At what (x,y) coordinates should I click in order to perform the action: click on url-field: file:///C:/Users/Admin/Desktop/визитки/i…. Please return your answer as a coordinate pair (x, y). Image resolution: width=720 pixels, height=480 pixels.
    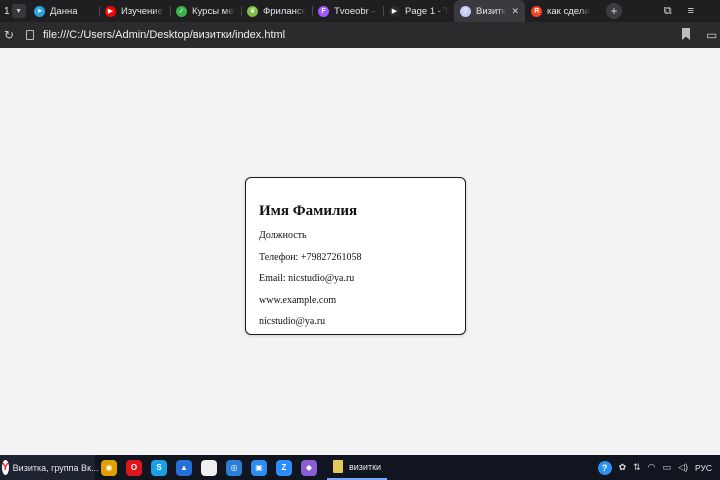
    Looking at the image, I should click on (361, 35).